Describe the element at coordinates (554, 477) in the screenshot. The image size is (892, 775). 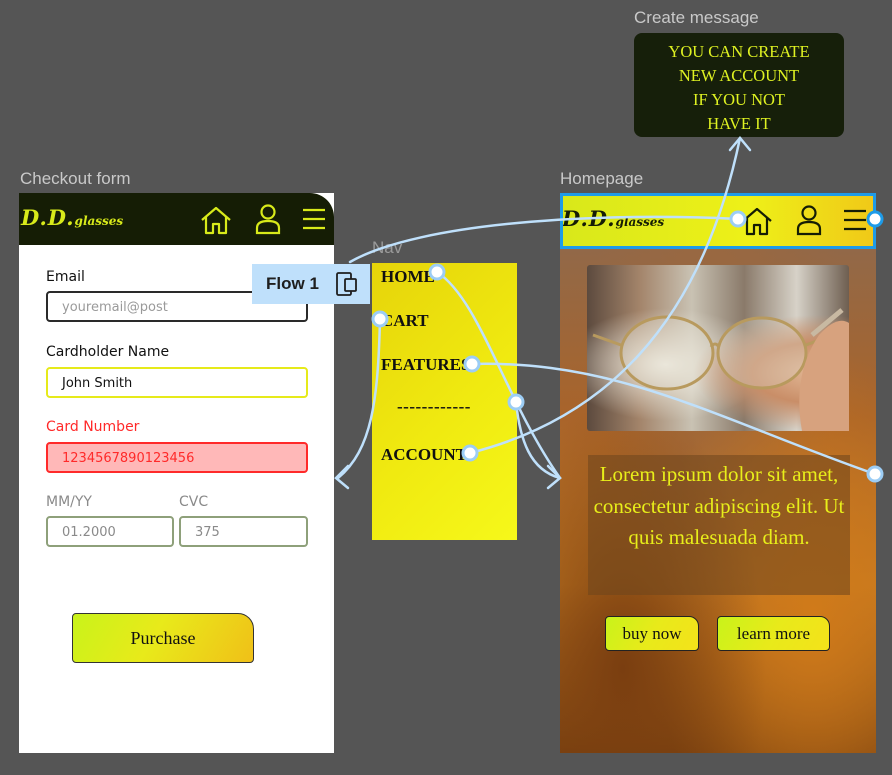
I see `arrowhead-homepage` at that location.